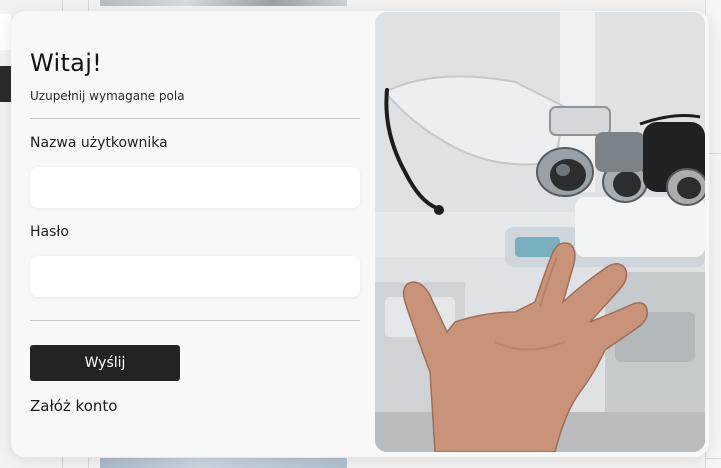 This screenshot has height=468, width=721. What do you see at coordinates (105, 363) in the screenshot?
I see `submit-button: Wyślij` at bounding box center [105, 363].